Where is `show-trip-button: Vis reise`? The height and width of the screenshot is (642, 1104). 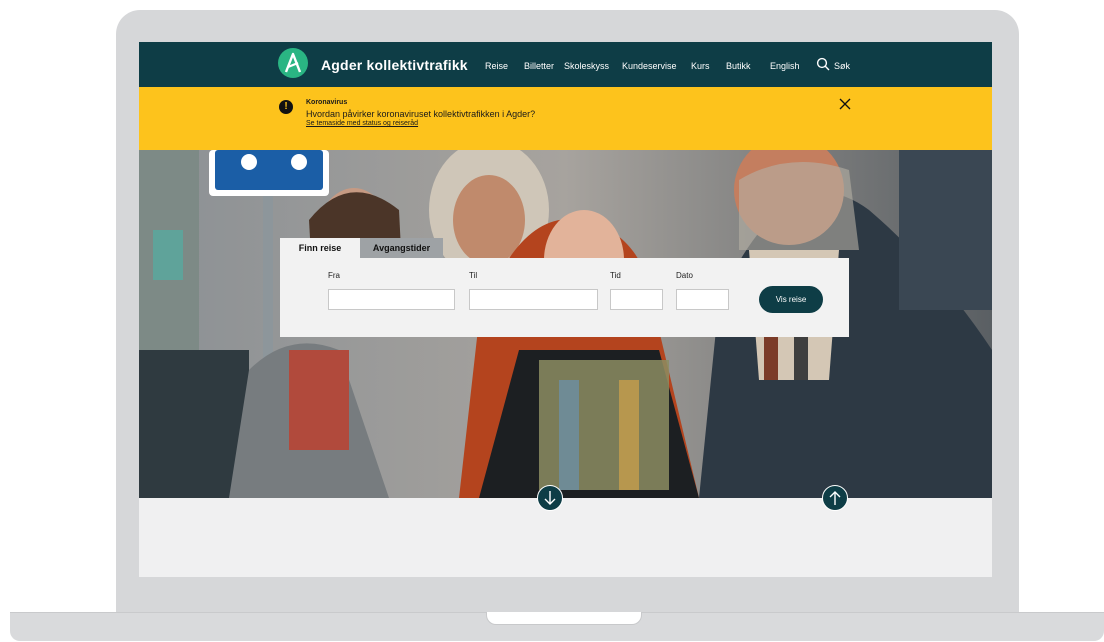 show-trip-button: Vis reise is located at coordinates (791, 299).